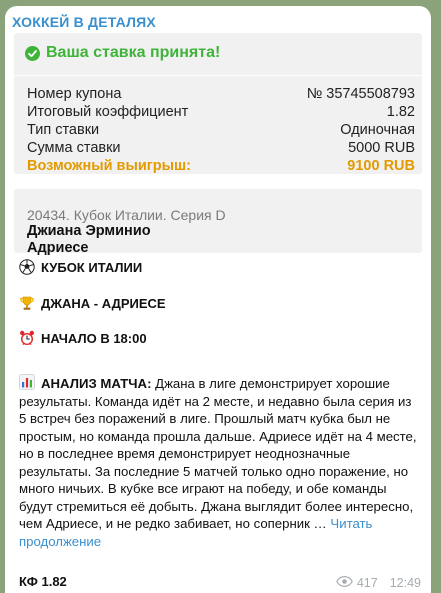 Image resolution: width=441 pixels, height=593 pixels. I want to click on alarm-clock-icon, so click(27, 338).